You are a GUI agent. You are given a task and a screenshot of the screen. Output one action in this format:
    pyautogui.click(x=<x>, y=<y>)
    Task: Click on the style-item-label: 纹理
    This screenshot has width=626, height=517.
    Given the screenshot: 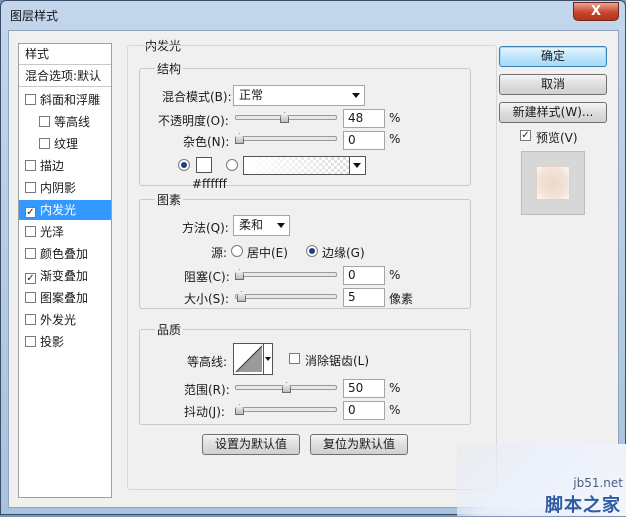 What is the action you would take?
    pyautogui.click(x=66, y=144)
    